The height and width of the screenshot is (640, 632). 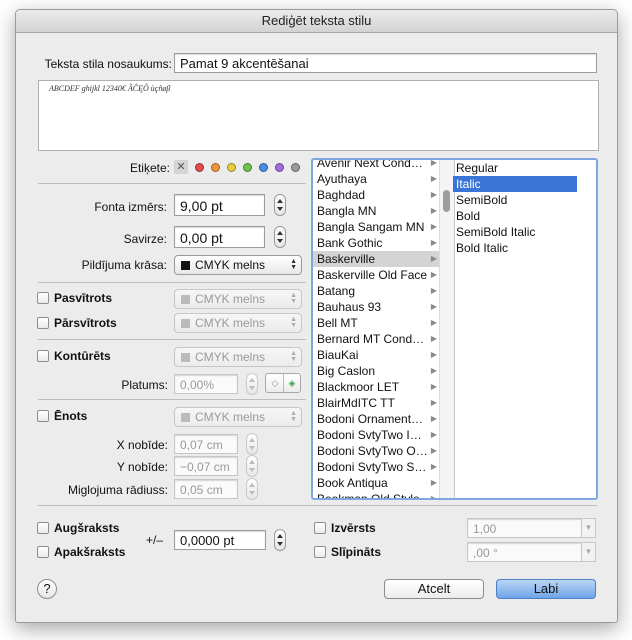 What do you see at coordinates (43, 552) in the screenshot?
I see `subscript-checkbox` at bounding box center [43, 552].